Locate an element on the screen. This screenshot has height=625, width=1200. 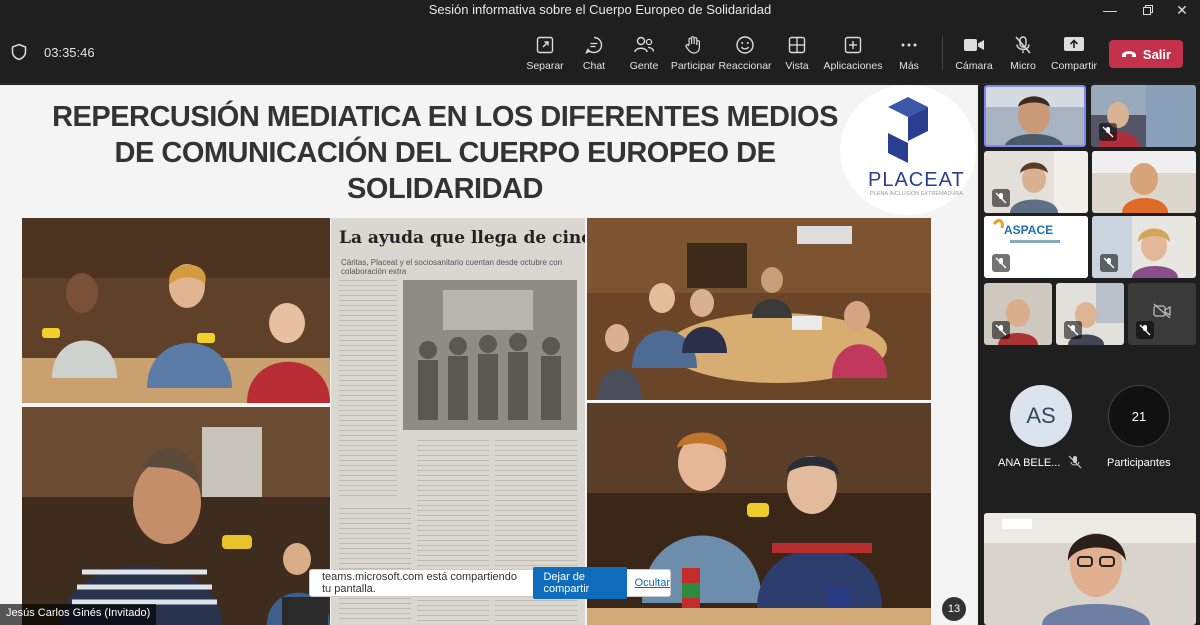
press-photo is located at coordinates (490, 355).